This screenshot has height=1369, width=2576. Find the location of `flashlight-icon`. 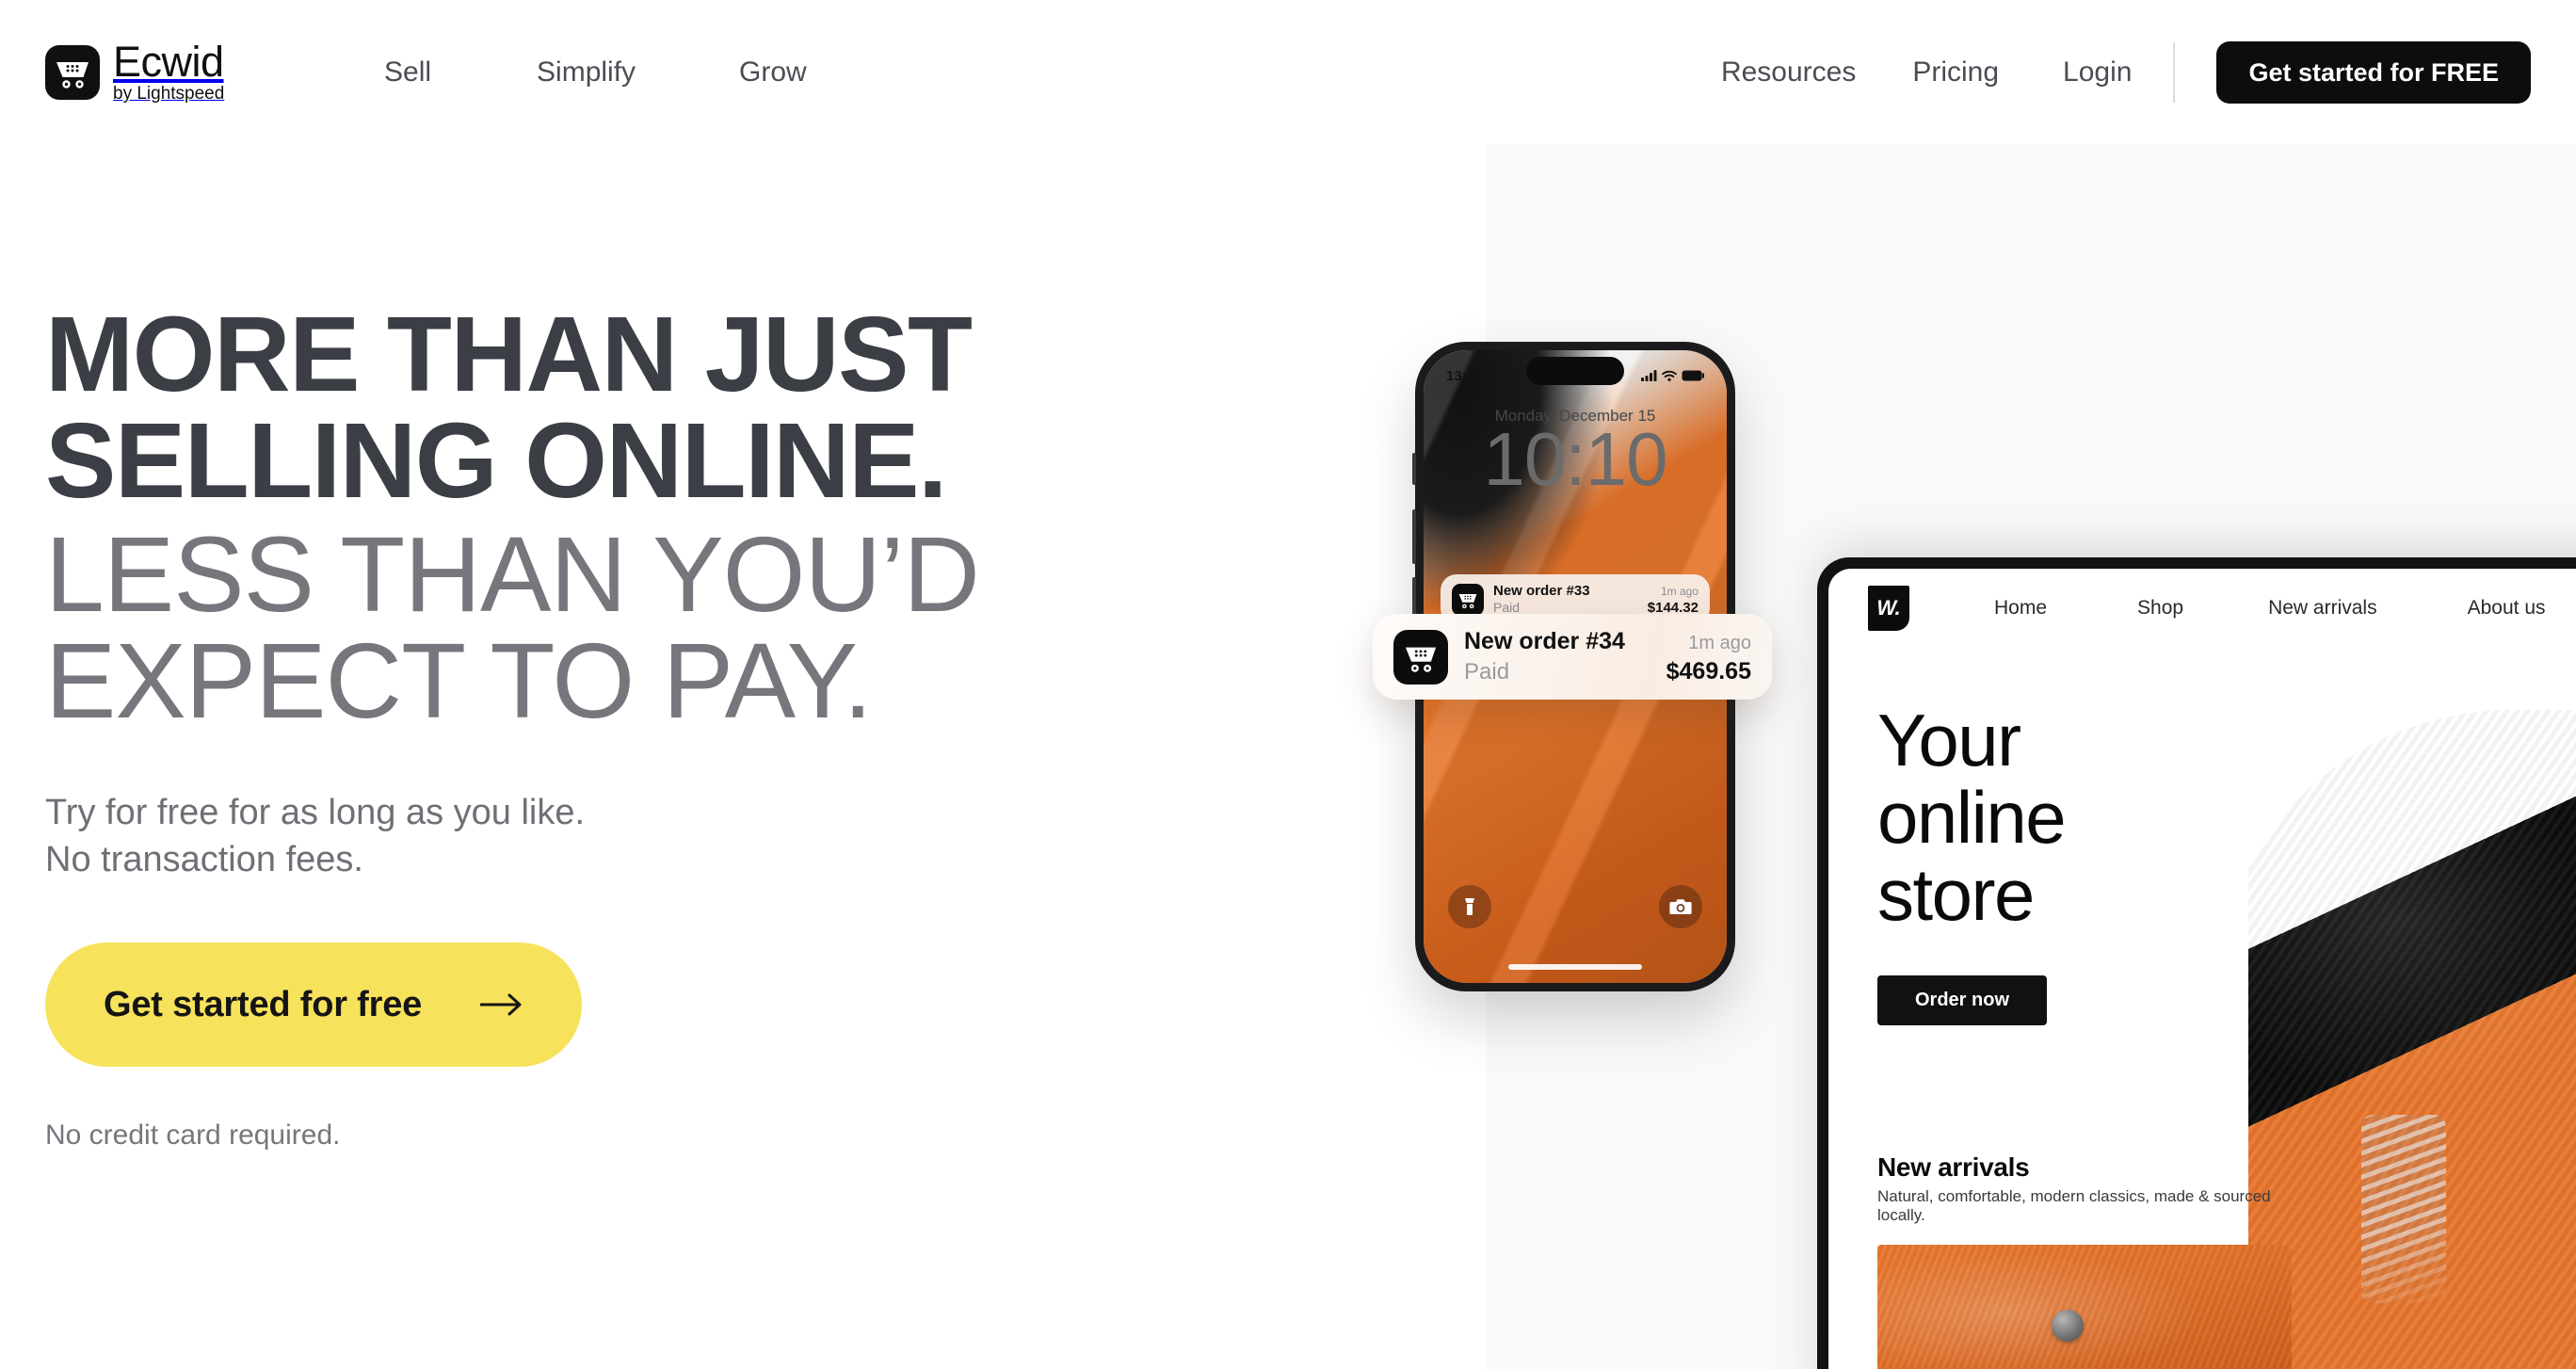

flashlight-icon is located at coordinates (1469, 907).